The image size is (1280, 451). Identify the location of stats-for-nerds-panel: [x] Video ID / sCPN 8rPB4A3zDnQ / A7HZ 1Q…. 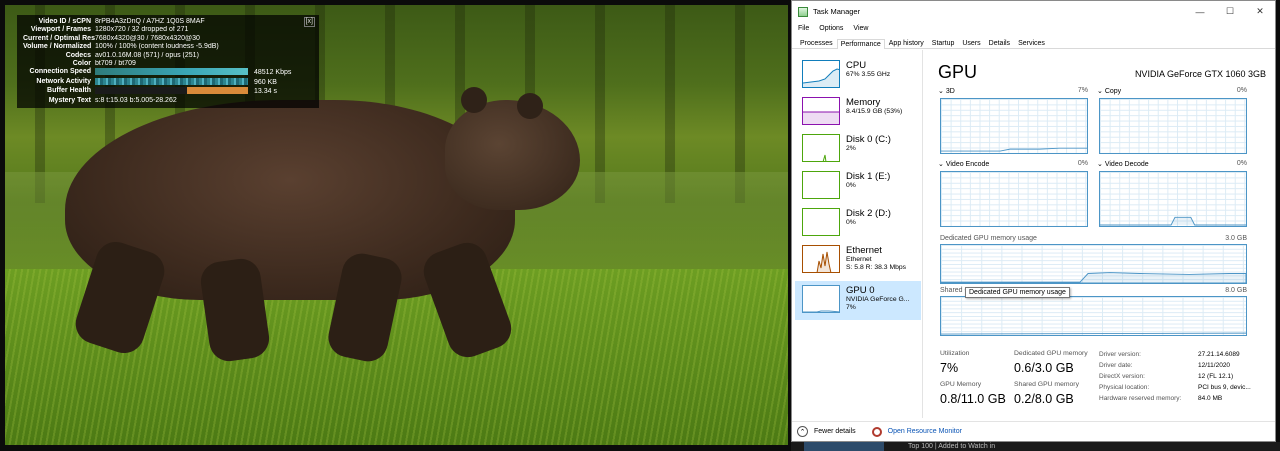
(168, 61).